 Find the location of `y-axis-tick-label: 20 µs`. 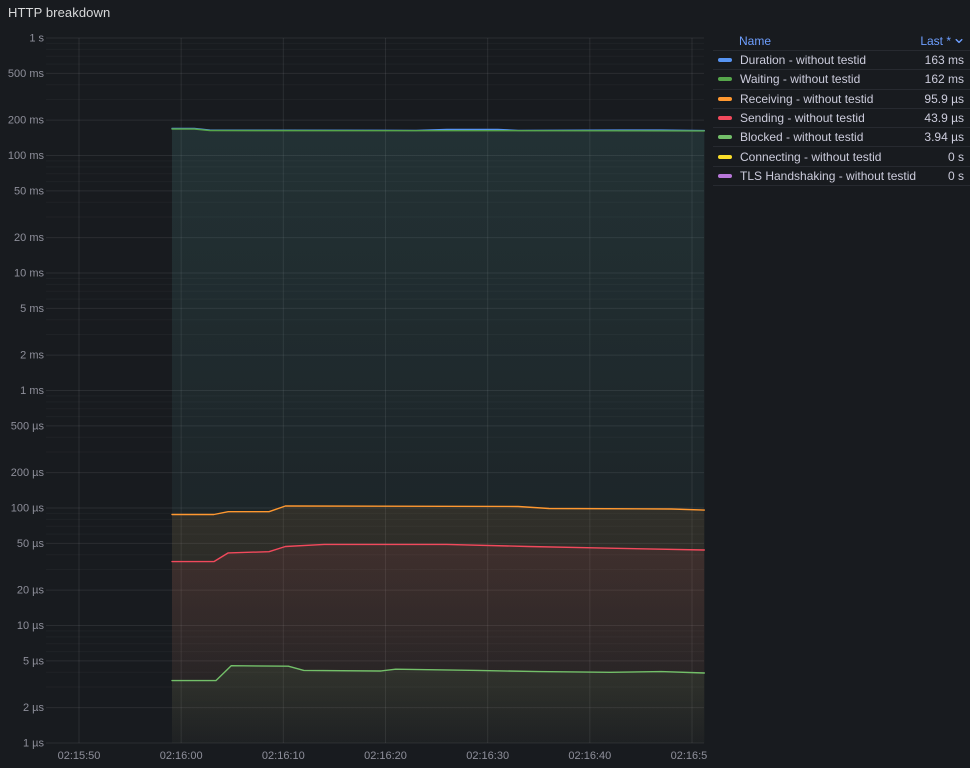

y-axis-tick-label: 20 µs is located at coordinates (31, 591).